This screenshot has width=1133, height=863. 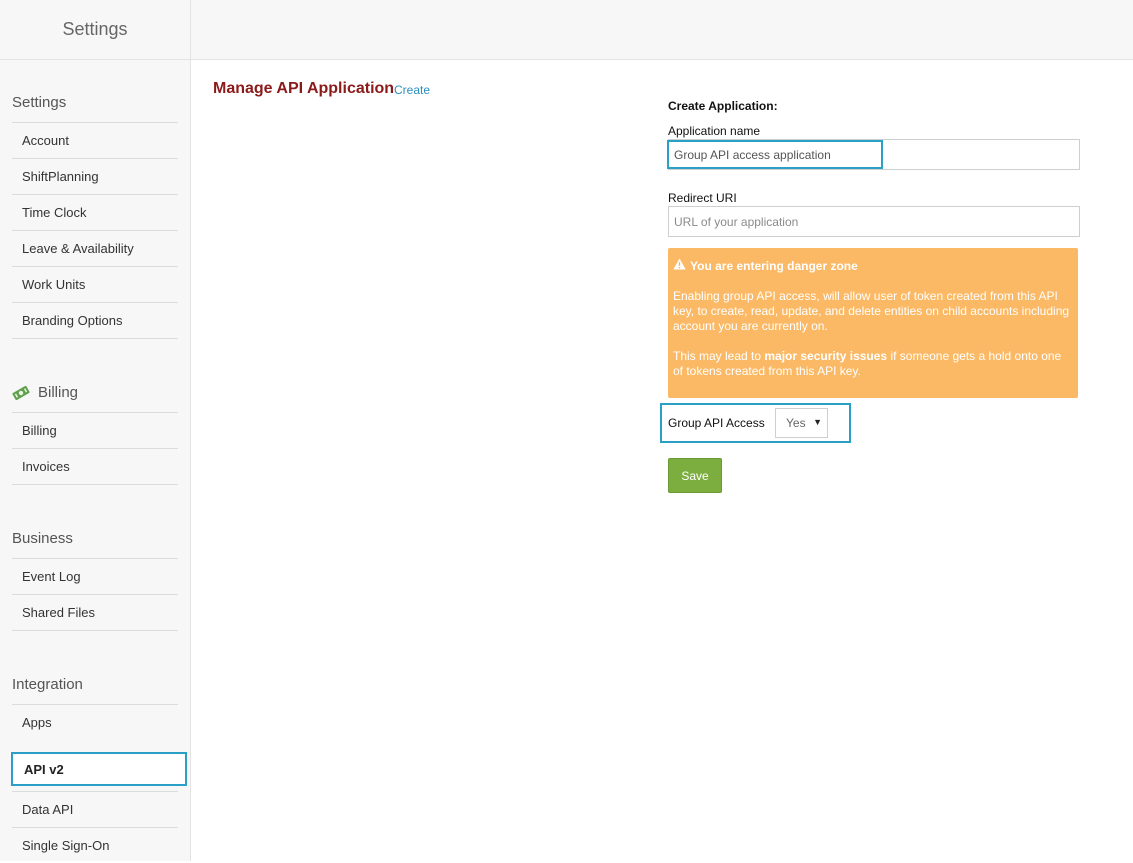 What do you see at coordinates (95, 430) in the screenshot?
I see `sidebar-item-billing: Billing` at bounding box center [95, 430].